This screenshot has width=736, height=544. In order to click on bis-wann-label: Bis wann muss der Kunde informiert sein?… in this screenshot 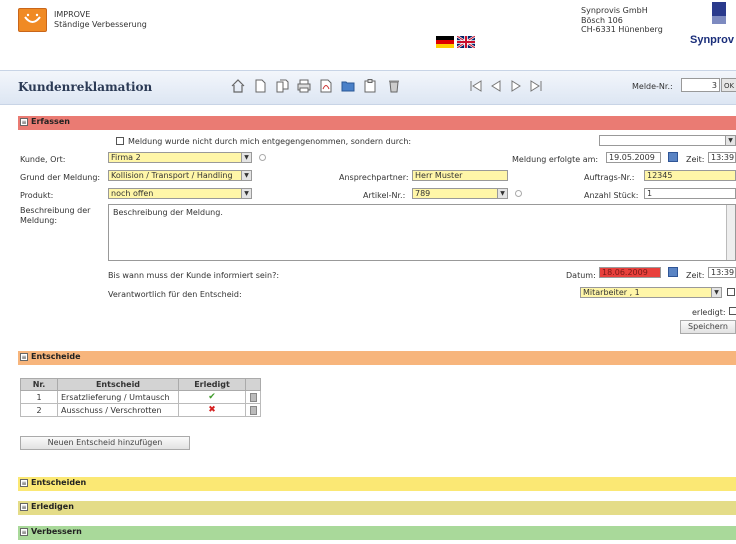, I will do `click(194, 275)`.